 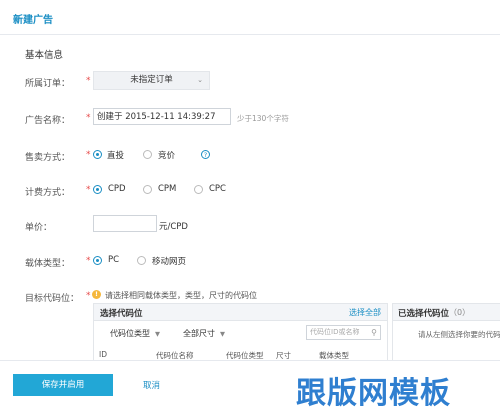 I want to click on target-tip: 请选择相同载体类型，类型，尺寸的代码位, so click(x=181, y=295).